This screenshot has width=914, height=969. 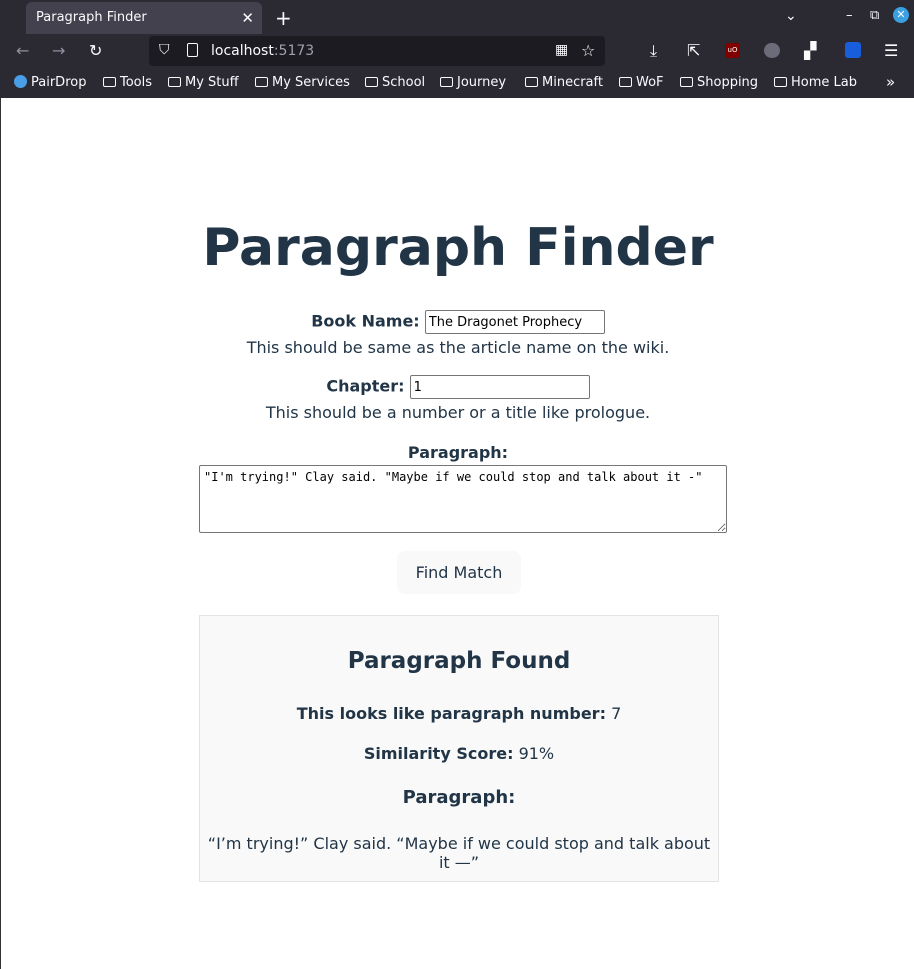 I want to click on close-tab-icon: ✕, so click(x=247, y=18).